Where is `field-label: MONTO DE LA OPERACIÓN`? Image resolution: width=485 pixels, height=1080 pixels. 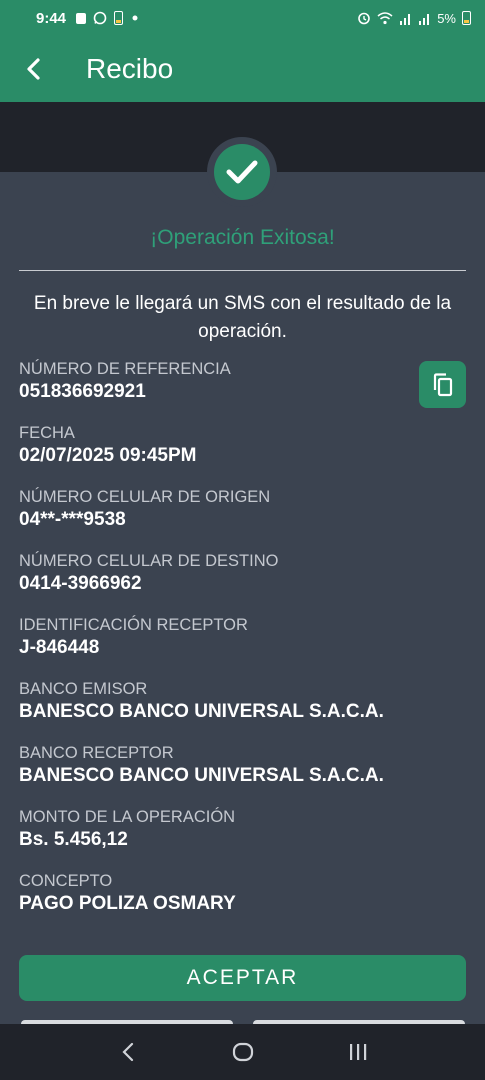
field-label: MONTO DE LA OPERACIÓN is located at coordinates (127, 817).